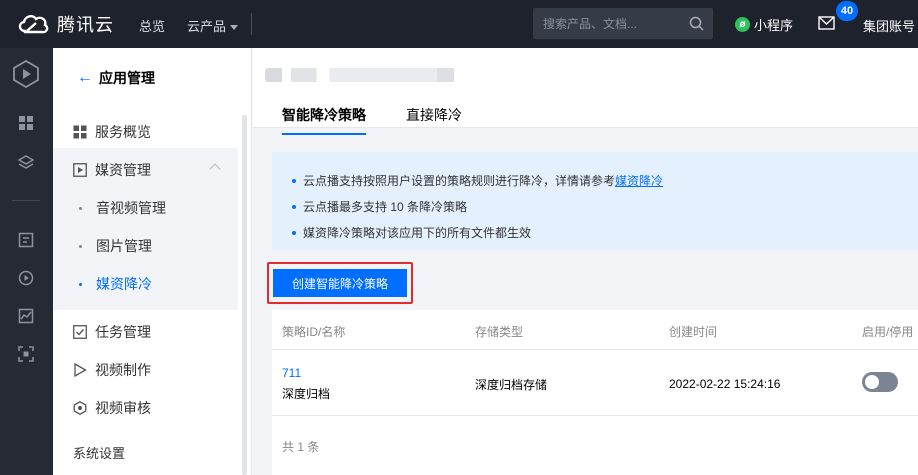 This screenshot has width=918, height=475. I want to click on cloud-logo-icon, so click(33, 24).